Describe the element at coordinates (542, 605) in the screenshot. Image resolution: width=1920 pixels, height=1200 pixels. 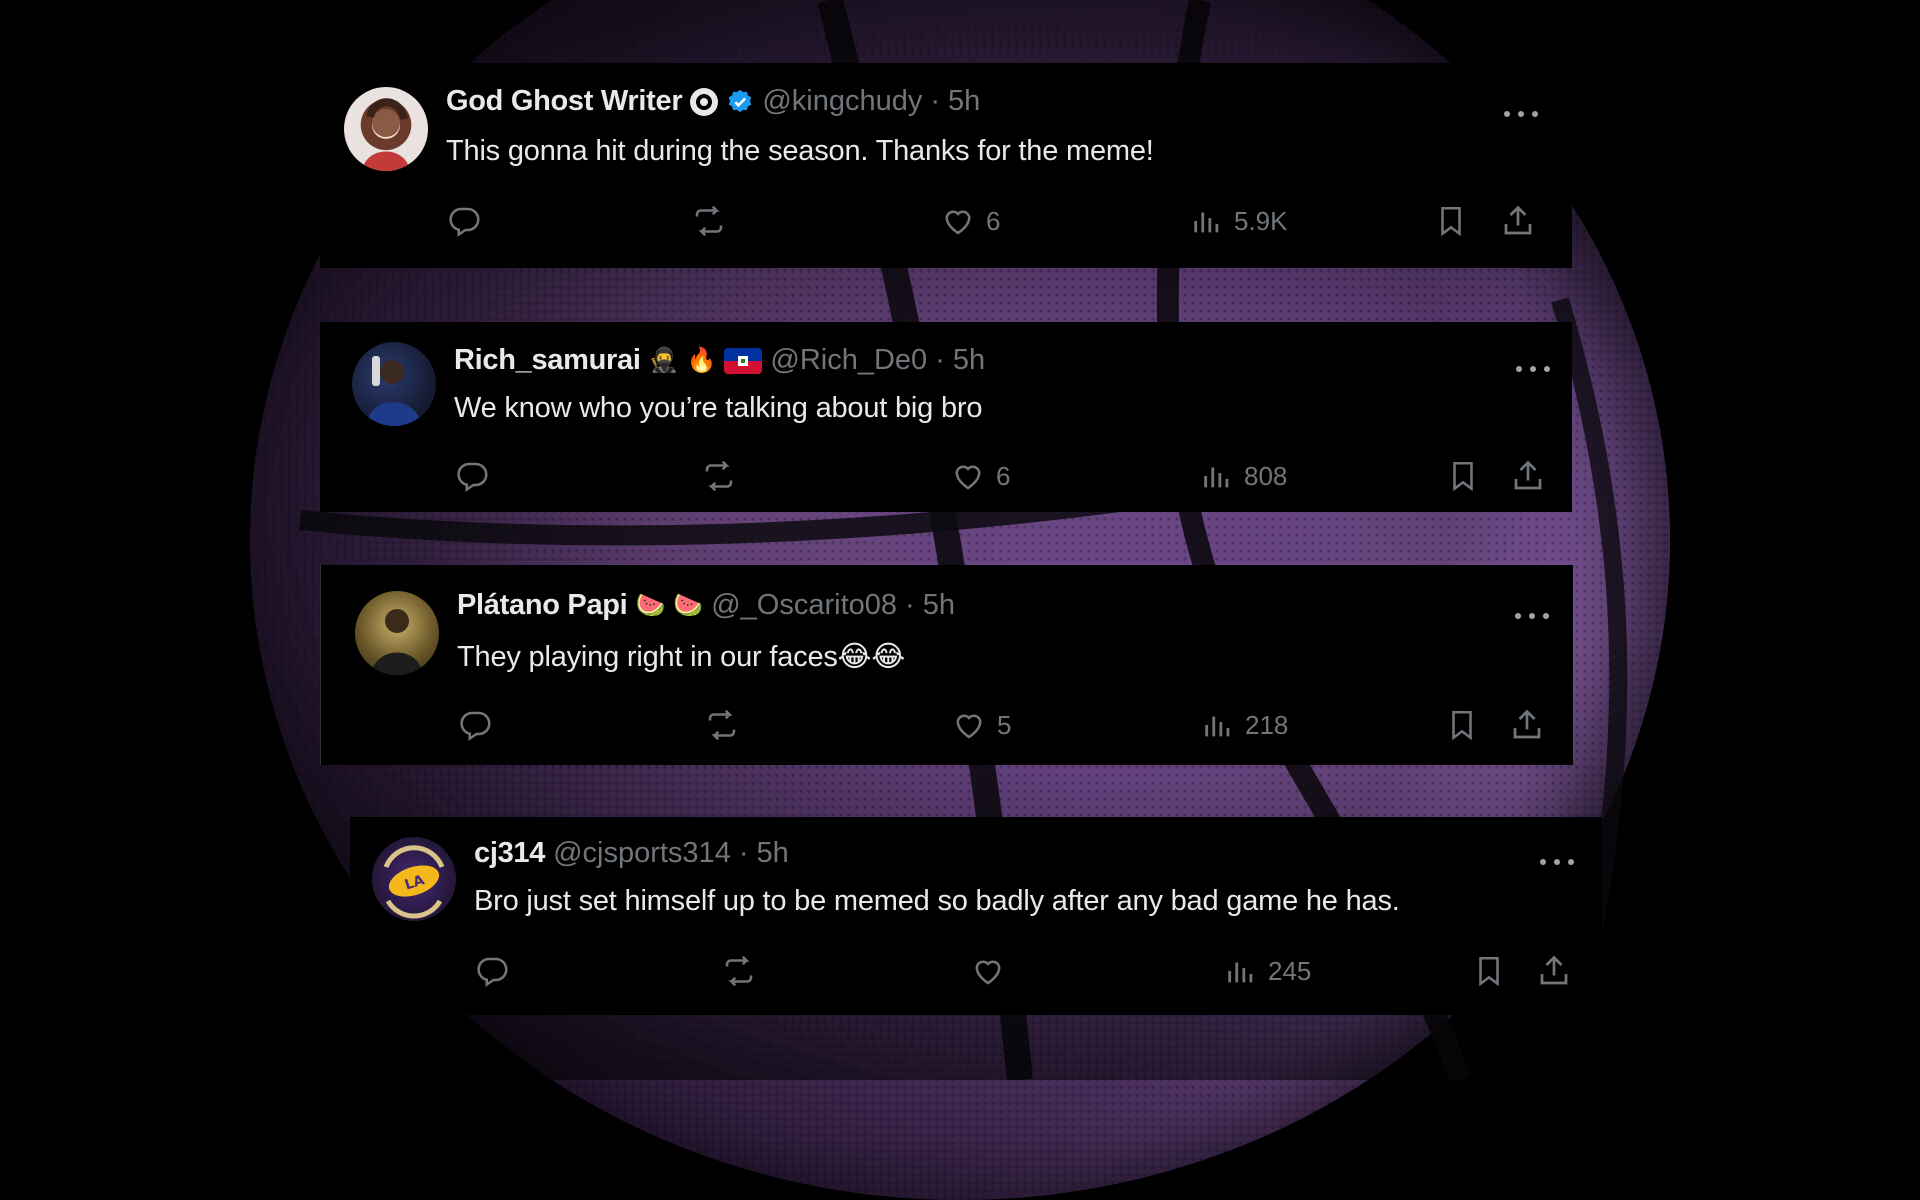
I see `display-name: Plátano Papi` at that location.